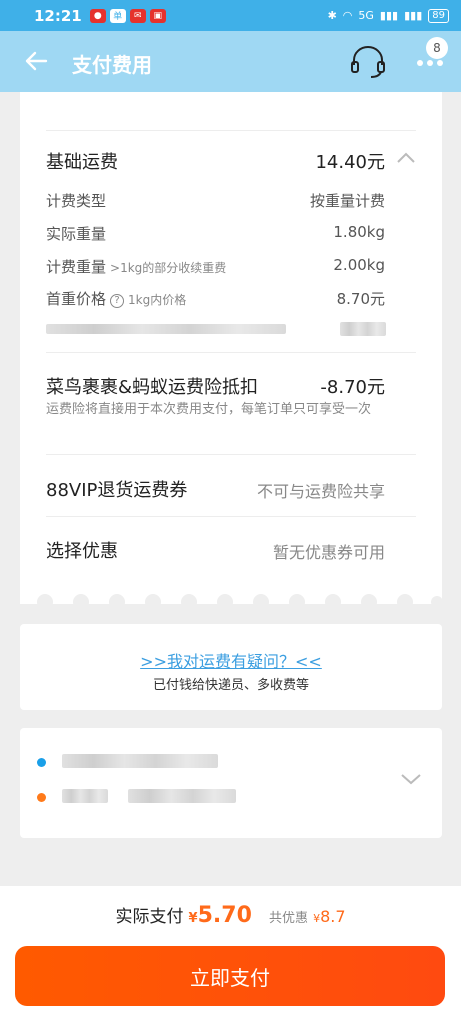  Describe the element at coordinates (97, 15) in the screenshot. I see `notification-icon: ●` at that location.